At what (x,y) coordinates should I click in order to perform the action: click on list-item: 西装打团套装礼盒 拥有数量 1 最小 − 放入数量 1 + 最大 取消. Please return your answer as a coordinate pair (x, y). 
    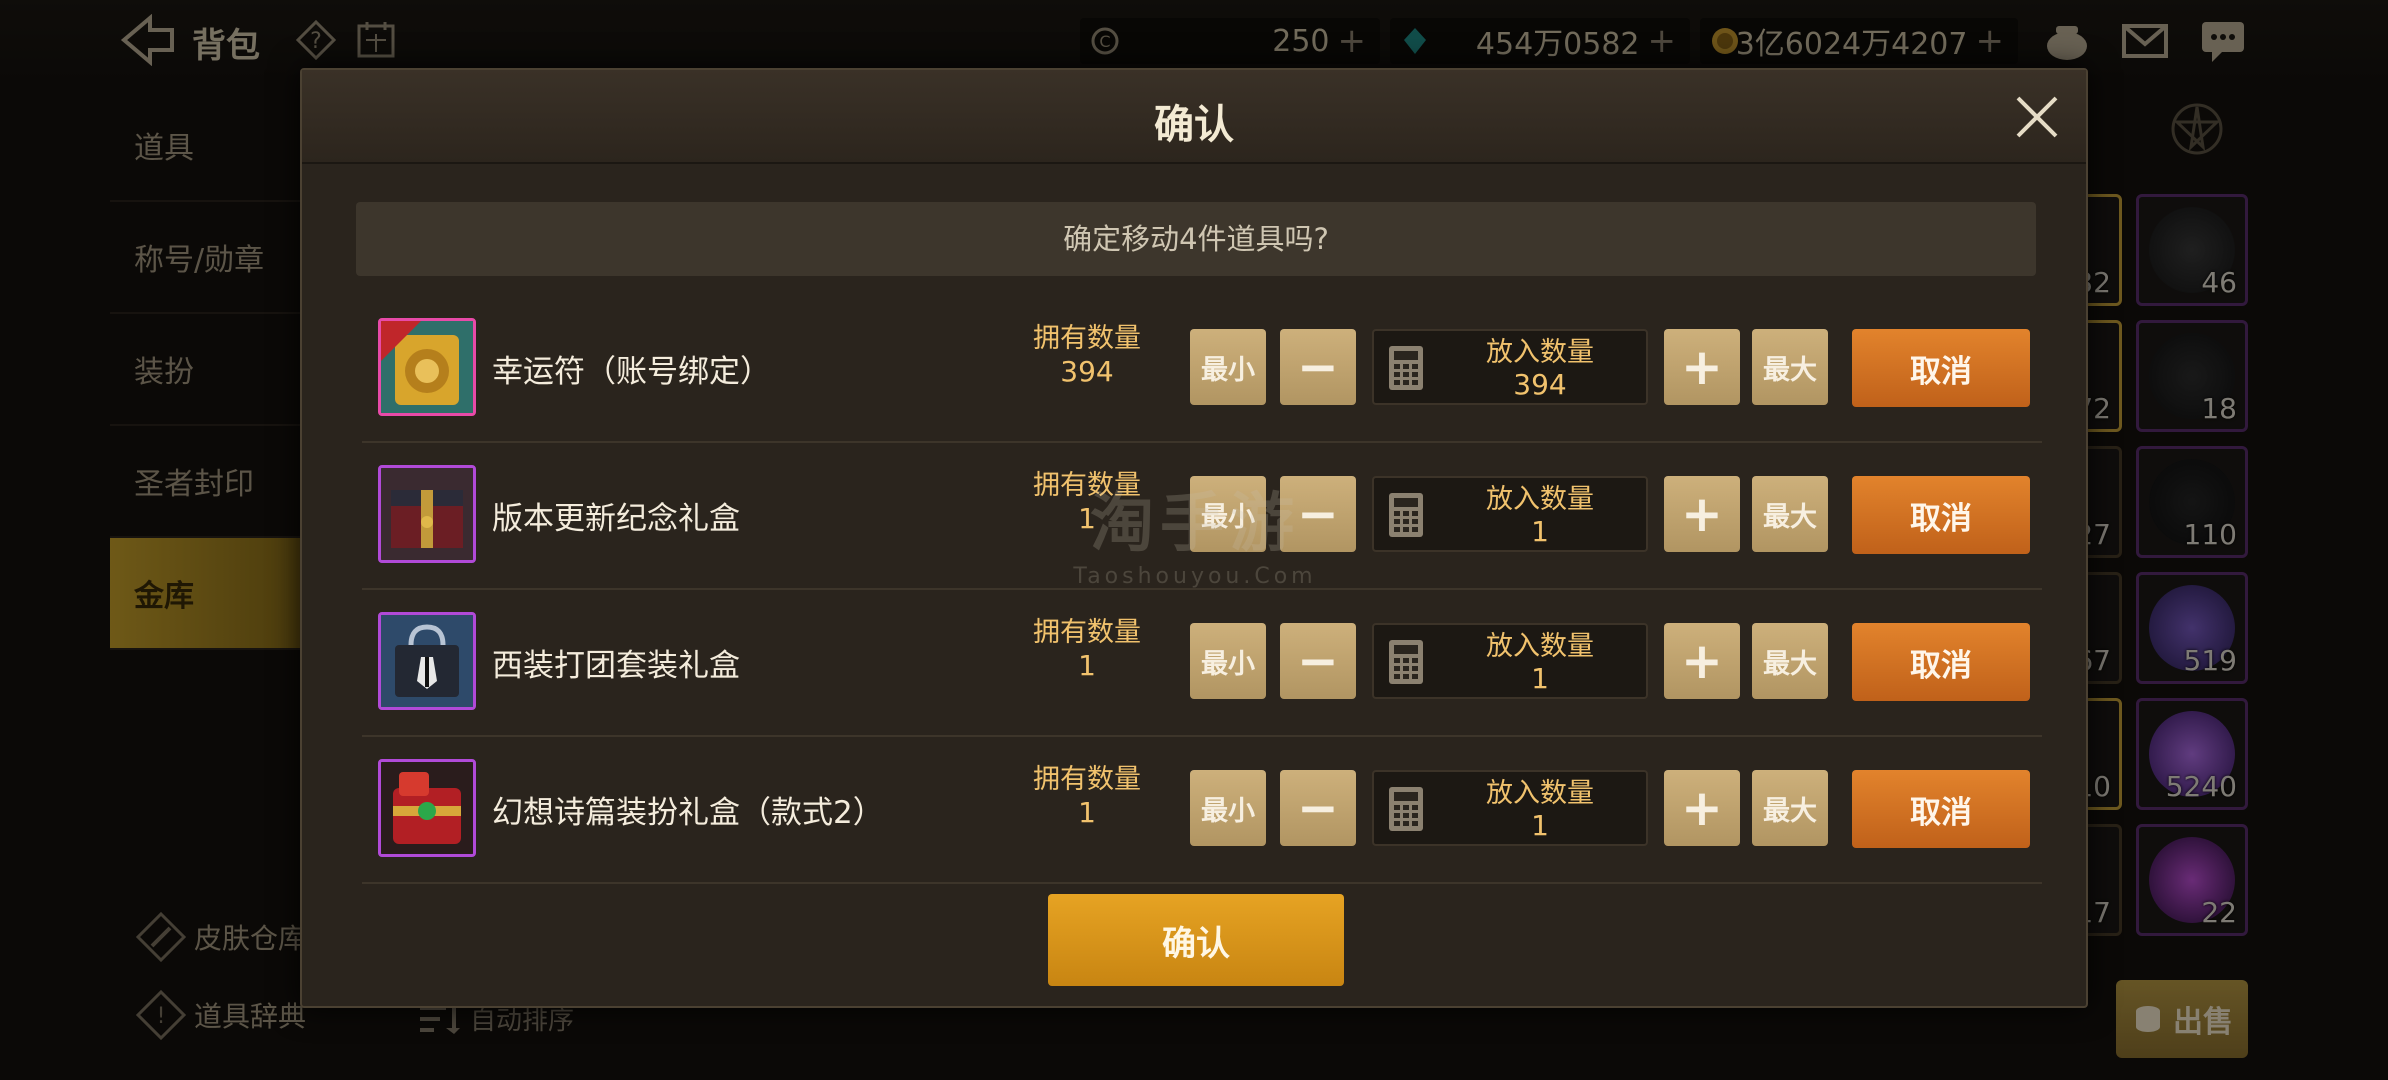
    Looking at the image, I should click on (1202, 663).